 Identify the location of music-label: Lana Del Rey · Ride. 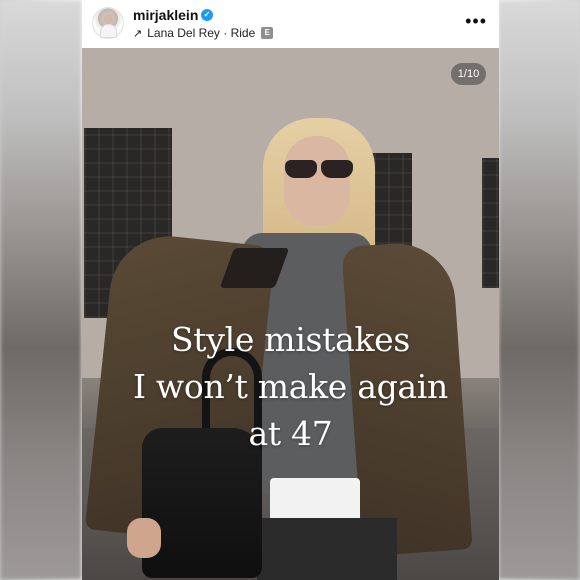
(201, 33).